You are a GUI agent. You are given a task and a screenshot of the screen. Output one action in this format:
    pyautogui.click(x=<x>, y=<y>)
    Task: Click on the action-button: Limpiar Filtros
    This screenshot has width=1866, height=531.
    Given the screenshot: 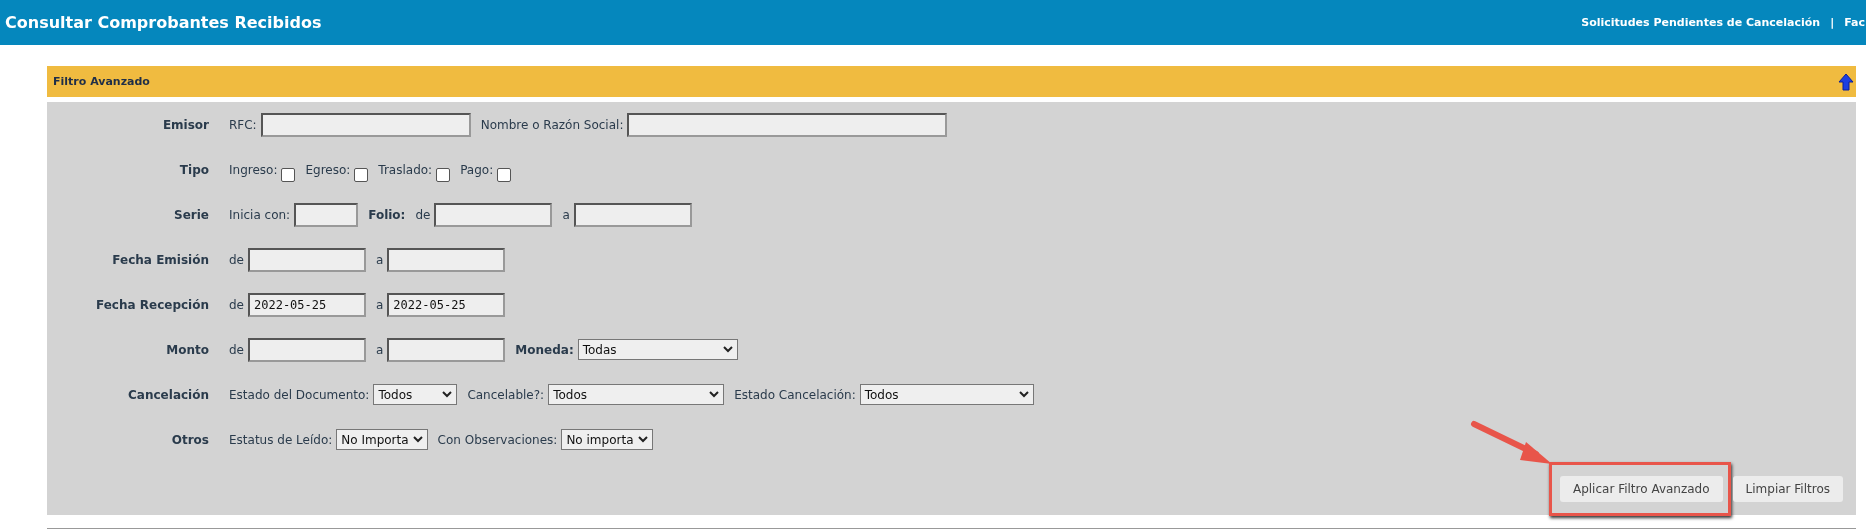 What is the action you would take?
    pyautogui.click(x=1787, y=489)
    